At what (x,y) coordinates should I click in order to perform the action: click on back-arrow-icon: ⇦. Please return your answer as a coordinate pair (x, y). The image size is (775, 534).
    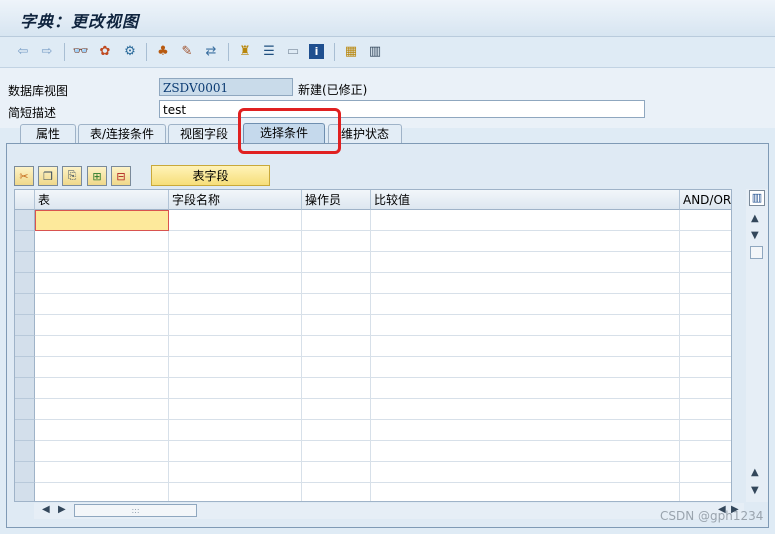
    Looking at the image, I should click on (23, 52).